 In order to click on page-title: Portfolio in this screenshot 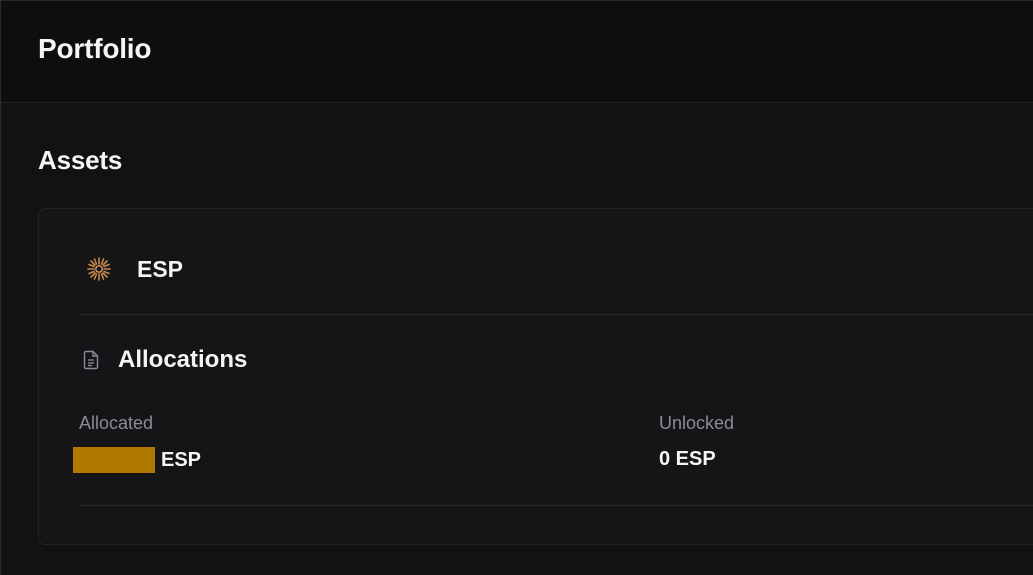, I will do `click(95, 48)`.